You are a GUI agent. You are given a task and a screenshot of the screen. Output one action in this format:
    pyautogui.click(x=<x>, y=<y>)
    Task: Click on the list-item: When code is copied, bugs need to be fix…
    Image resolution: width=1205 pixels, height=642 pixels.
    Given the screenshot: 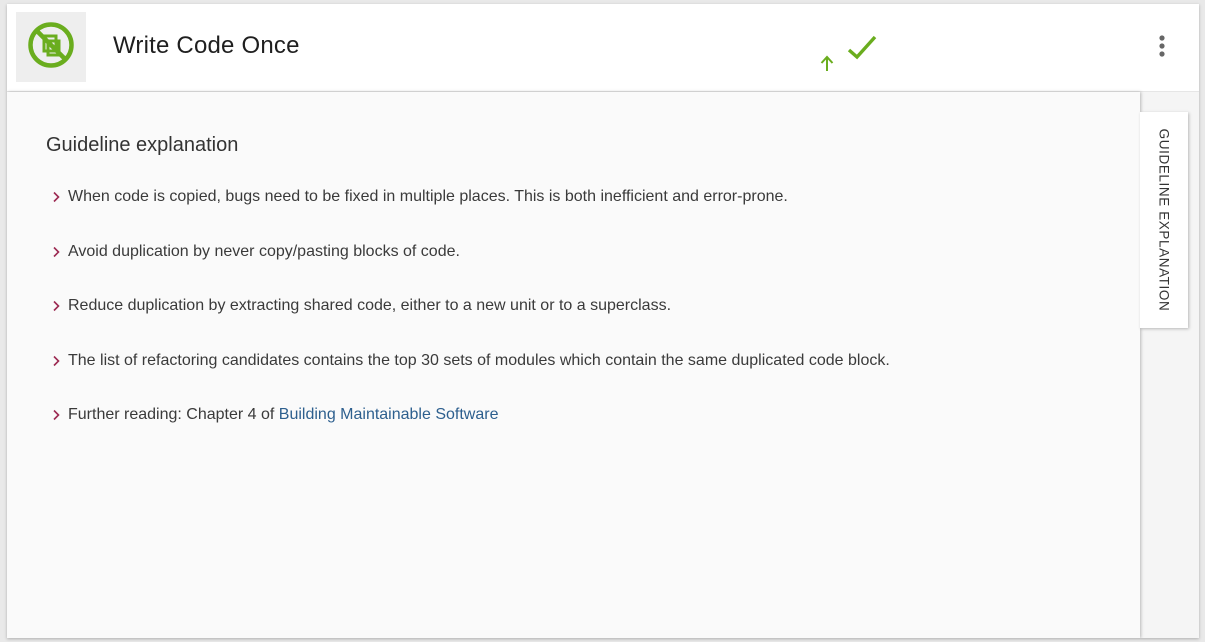 What is the action you would take?
    pyautogui.click(x=470, y=197)
    